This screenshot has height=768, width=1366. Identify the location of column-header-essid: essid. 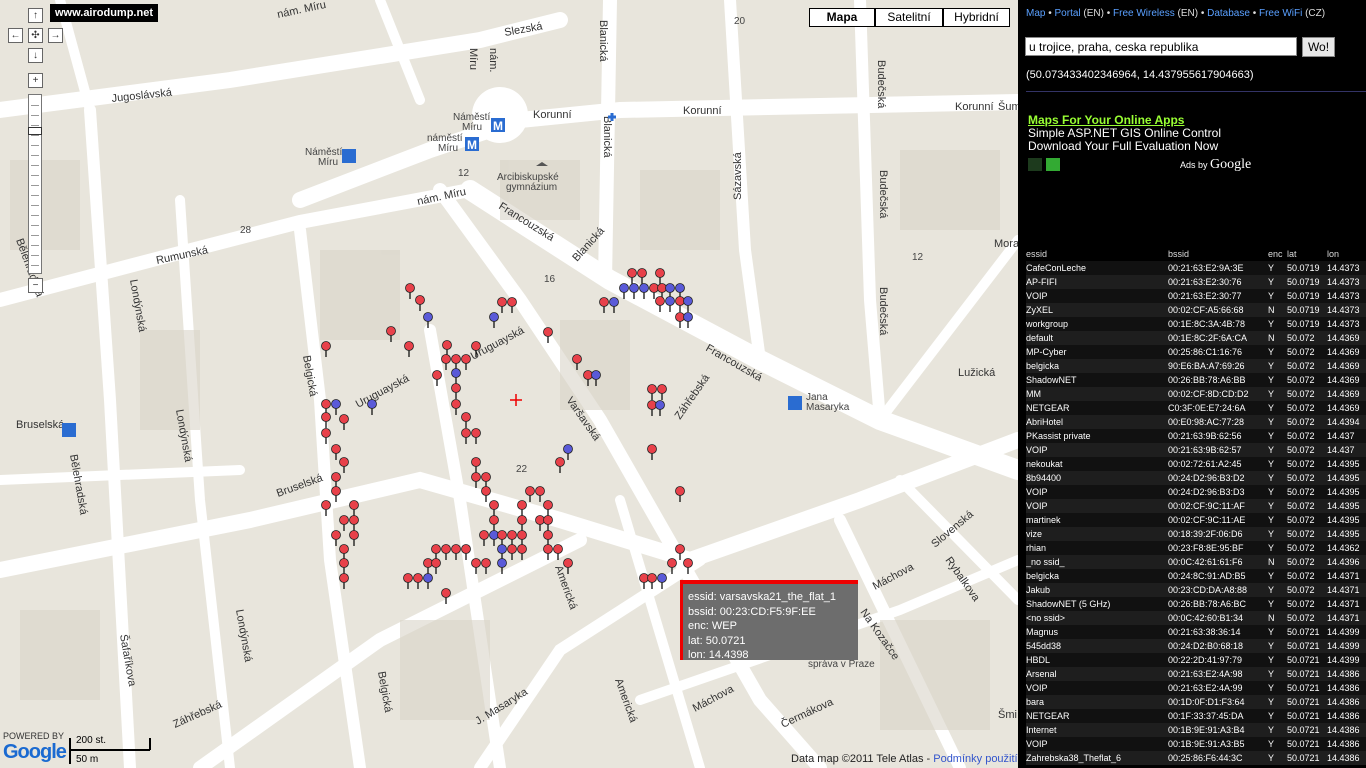
(1097, 254).